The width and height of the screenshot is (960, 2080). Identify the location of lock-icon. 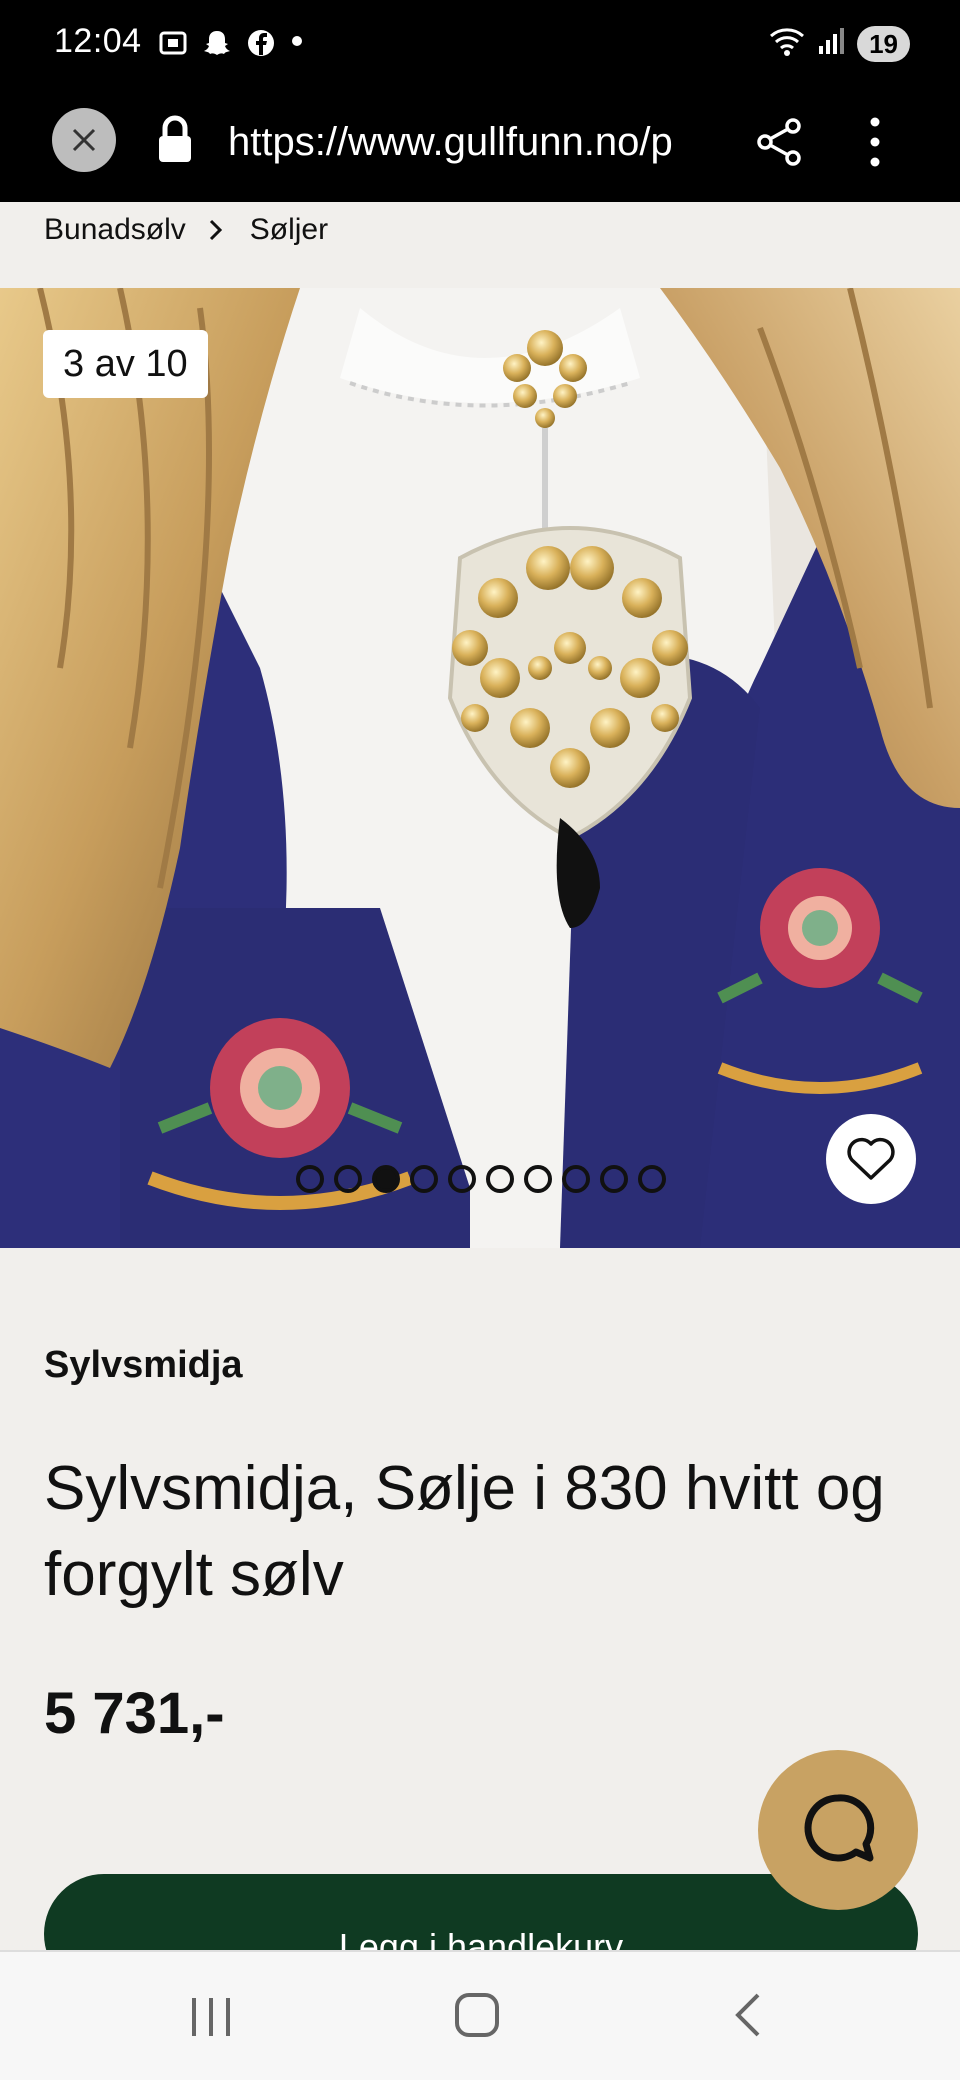
(175, 140).